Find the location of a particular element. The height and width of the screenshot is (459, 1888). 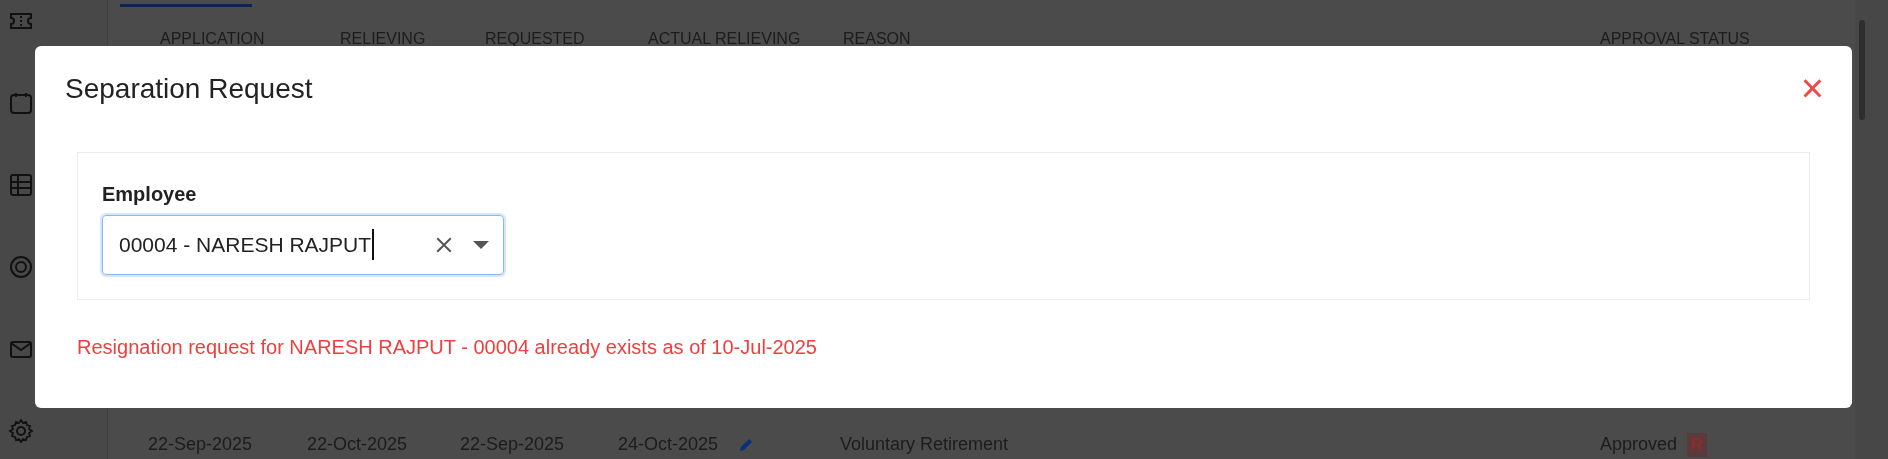

modal-title: Separation Request is located at coordinates (189, 89).